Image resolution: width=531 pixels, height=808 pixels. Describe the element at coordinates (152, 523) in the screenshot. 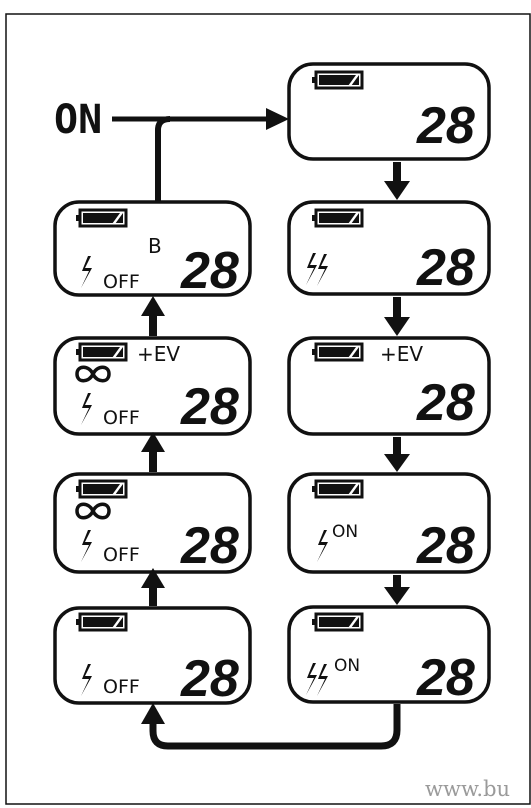

I see `display-7: OFF 28` at that location.